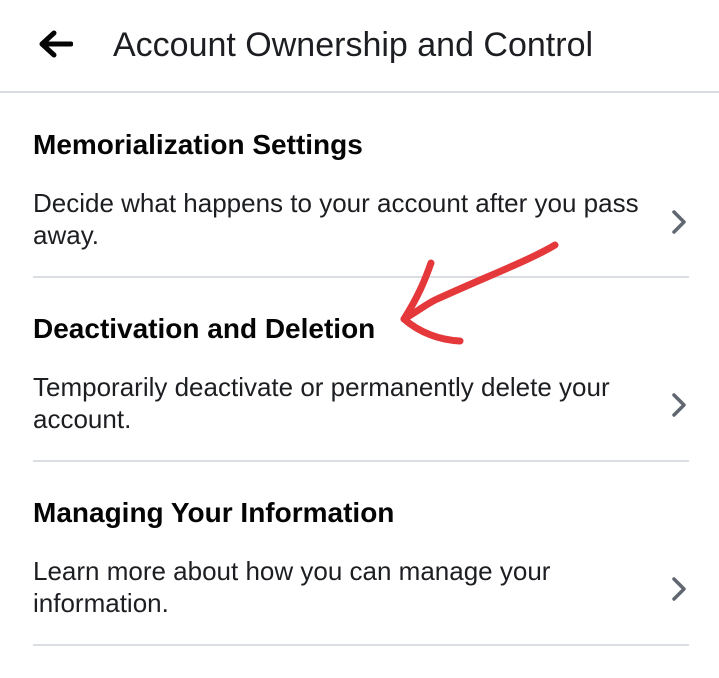 The width and height of the screenshot is (719, 678). I want to click on section-title: Deactivation and Deletion, so click(204, 328).